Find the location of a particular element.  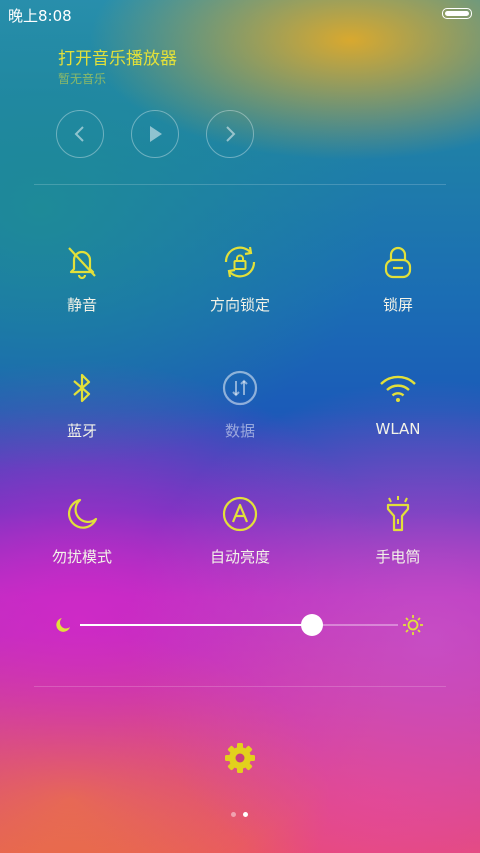

brightness-thumb is located at coordinates (312, 625).